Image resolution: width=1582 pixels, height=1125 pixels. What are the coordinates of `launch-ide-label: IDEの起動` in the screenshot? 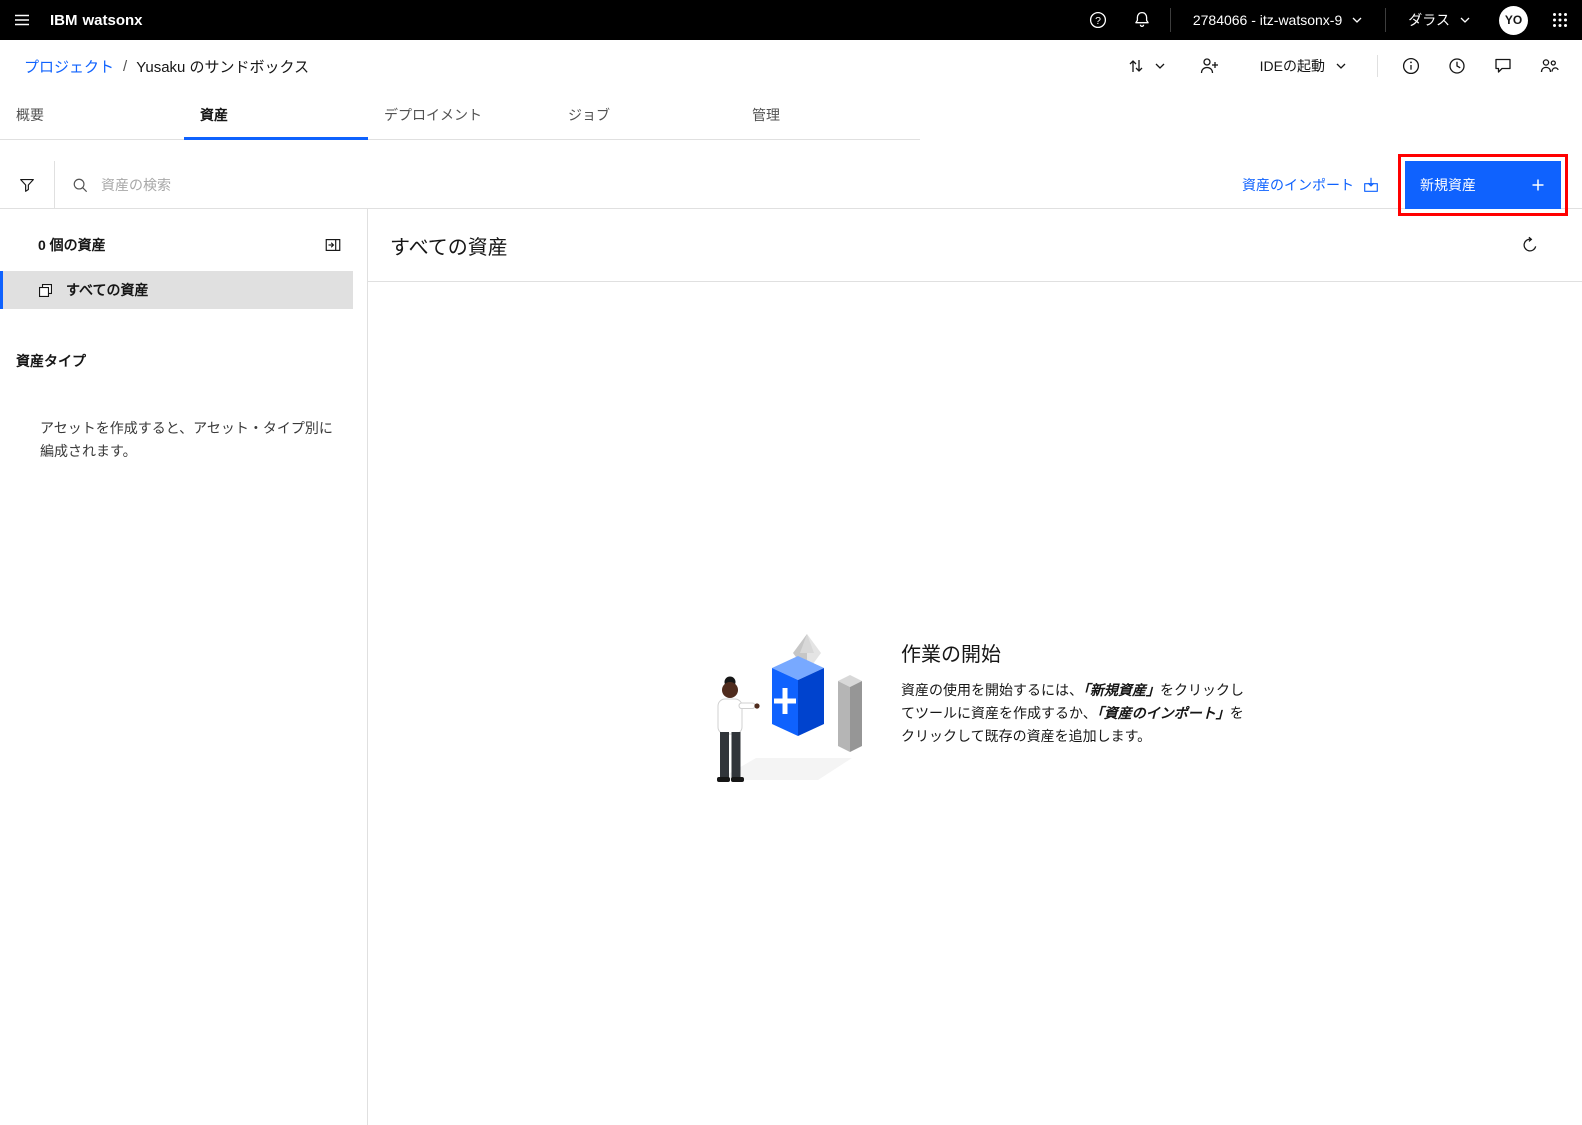 It's located at (1292, 66).